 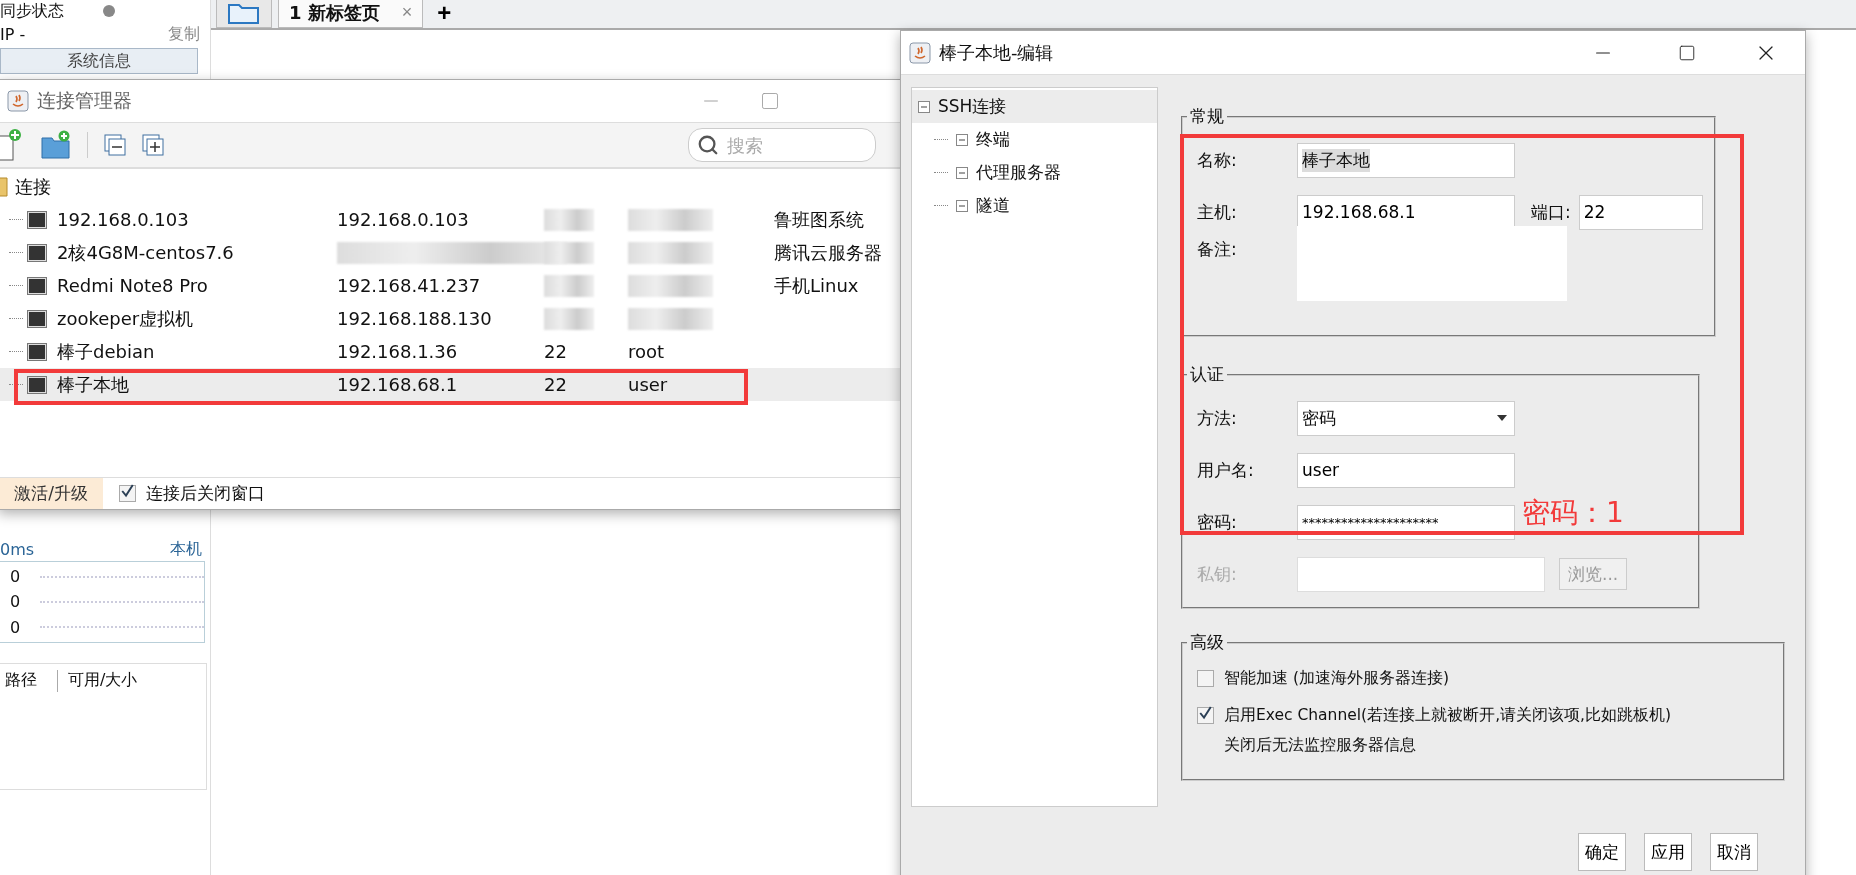 I want to click on checkbox-label: 智能加速 (加速海外服务器连接), so click(x=1337, y=678).